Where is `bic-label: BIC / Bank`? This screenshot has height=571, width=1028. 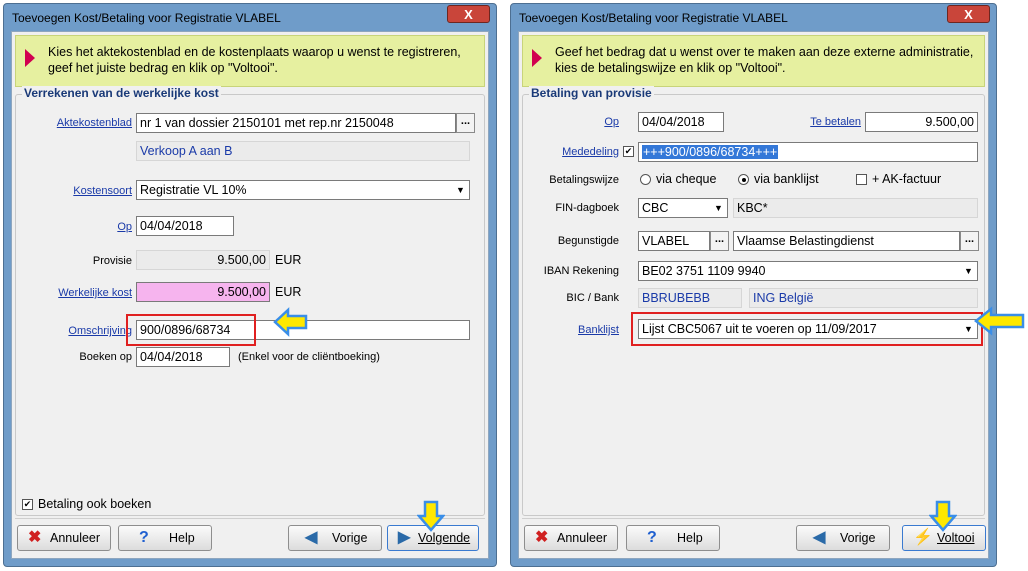
bic-label: BIC / Bank is located at coordinates (592, 298).